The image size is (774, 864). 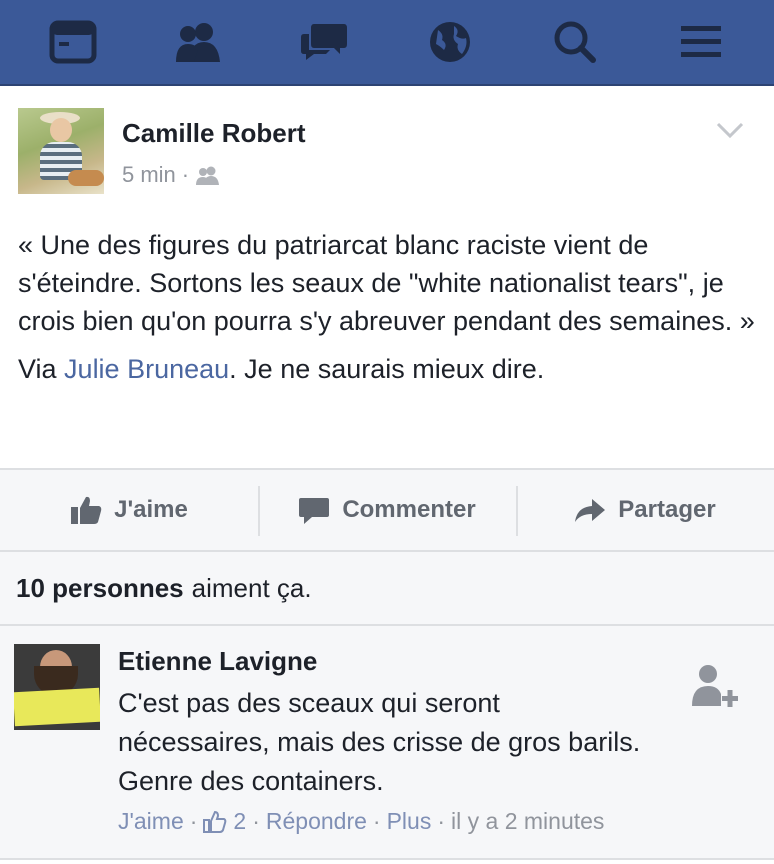 I want to click on nav-friends, so click(x=198, y=42).